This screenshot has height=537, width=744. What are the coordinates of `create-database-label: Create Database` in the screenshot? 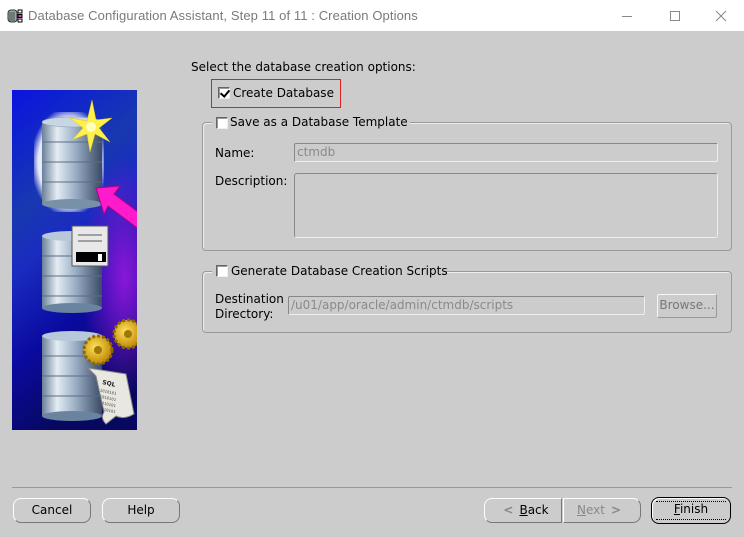 It's located at (283, 93).